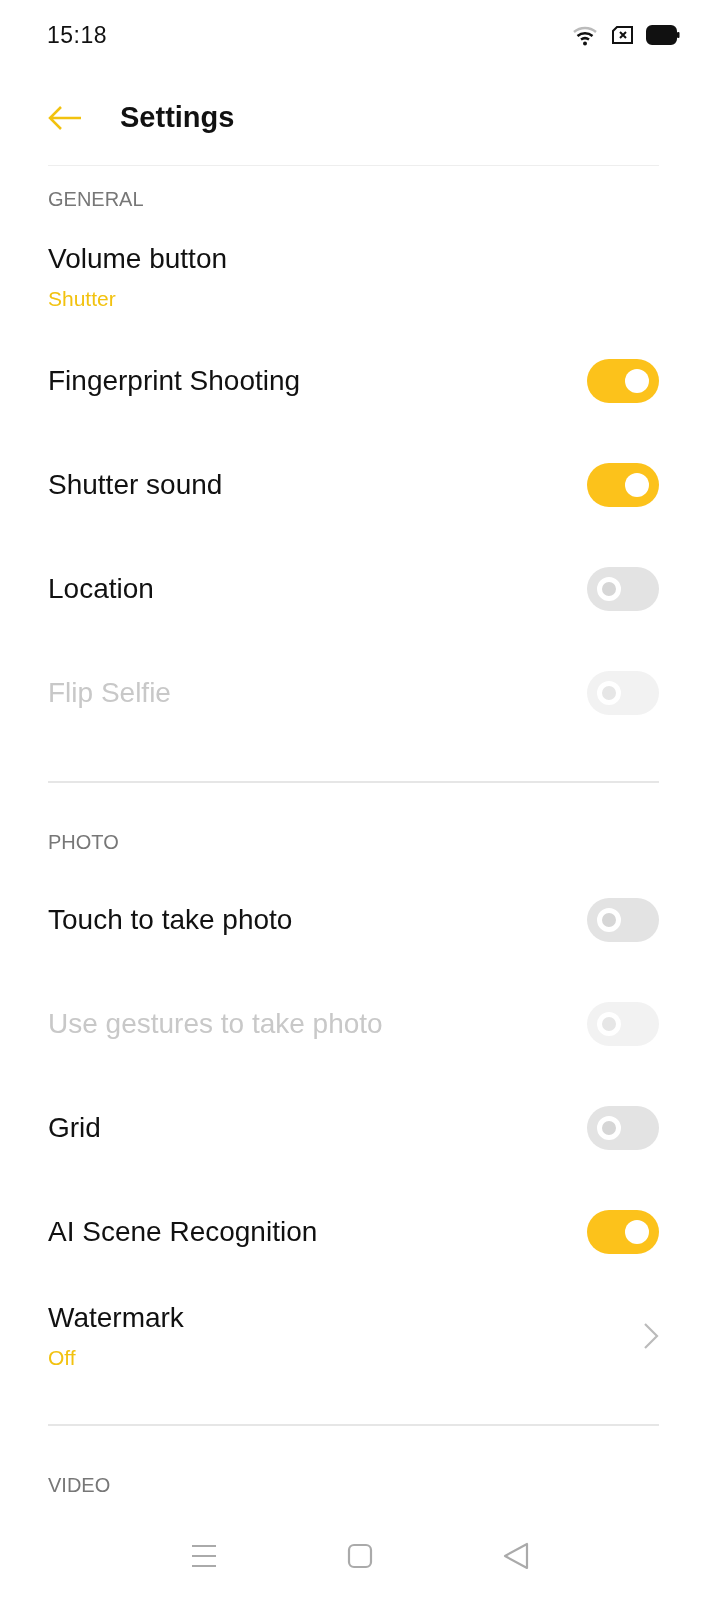 The height and width of the screenshot is (1600, 720). What do you see at coordinates (516, 1556) in the screenshot?
I see `back-triangle-icon` at bounding box center [516, 1556].